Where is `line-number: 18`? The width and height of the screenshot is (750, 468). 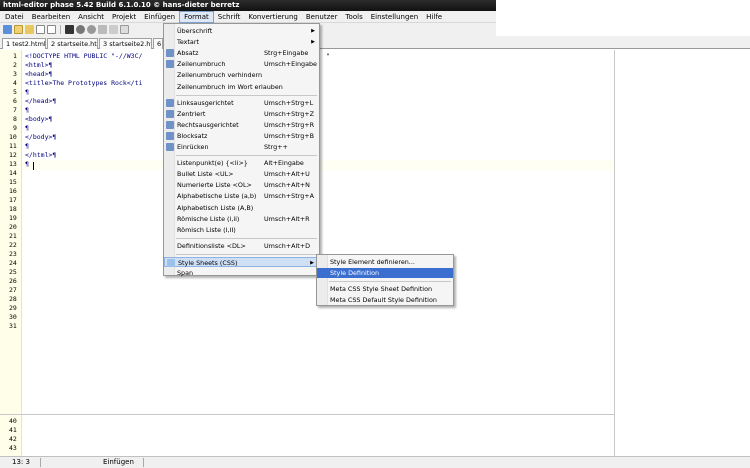
line-number: 18 is located at coordinates (13, 209).